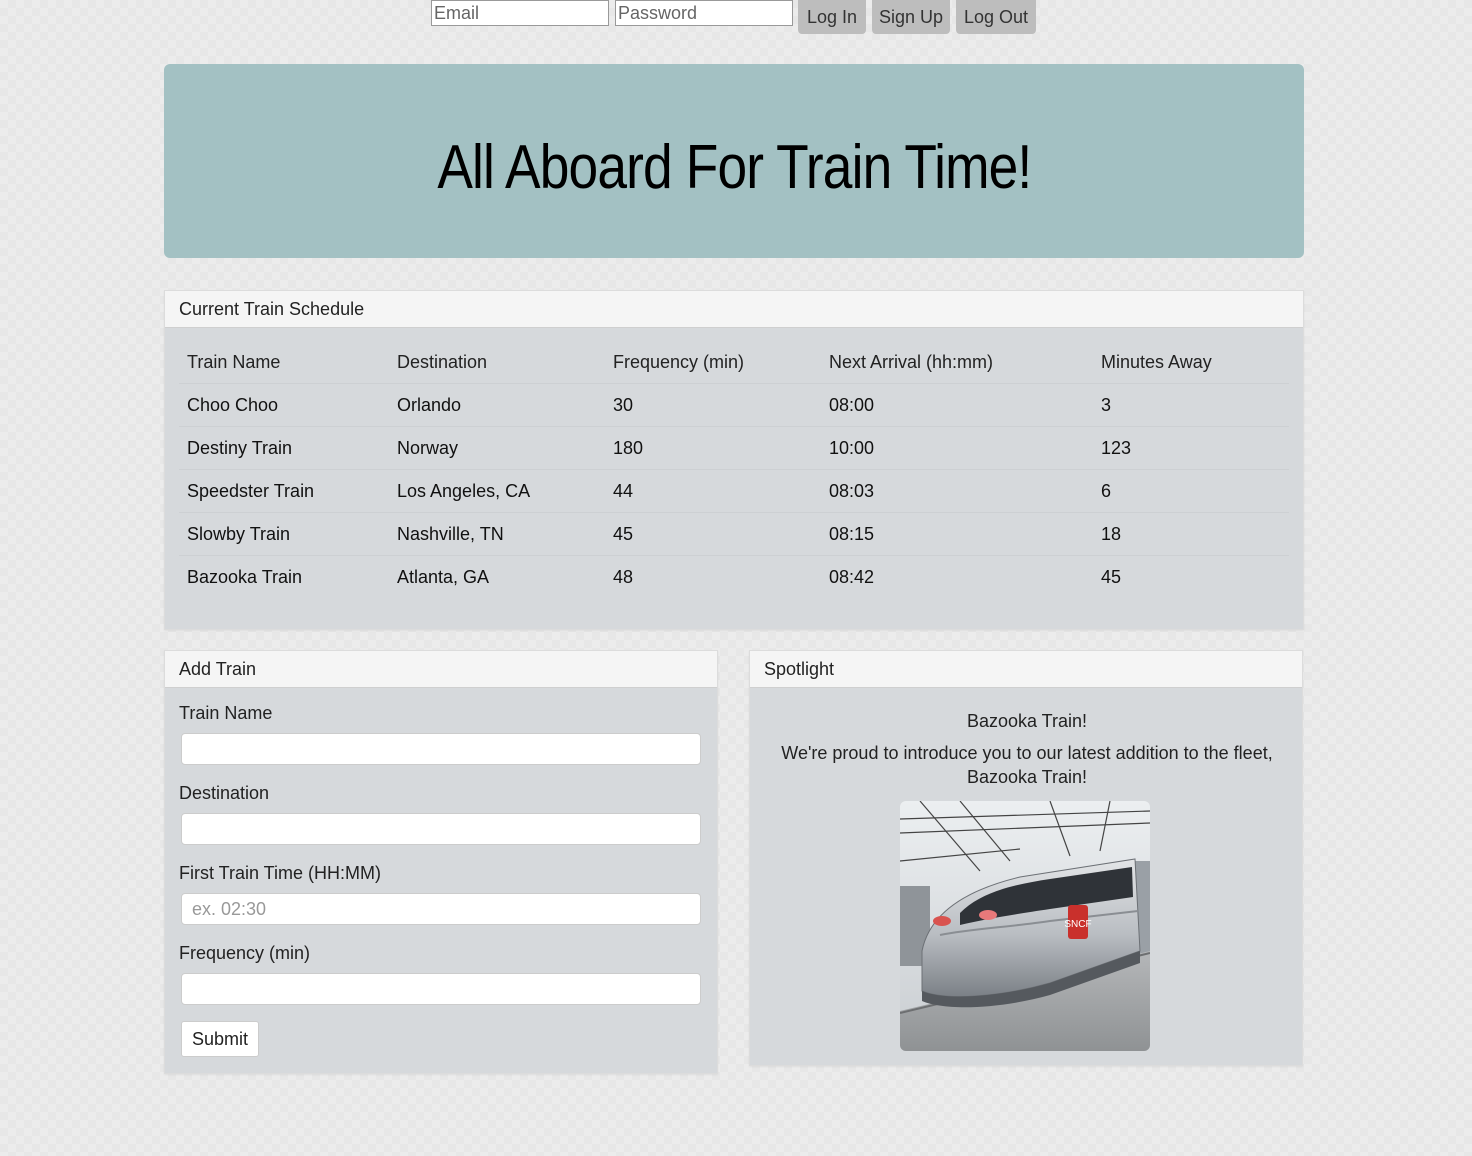  I want to click on table-row: Destiny Train Norway 180 10:00 123, so click(734, 448).